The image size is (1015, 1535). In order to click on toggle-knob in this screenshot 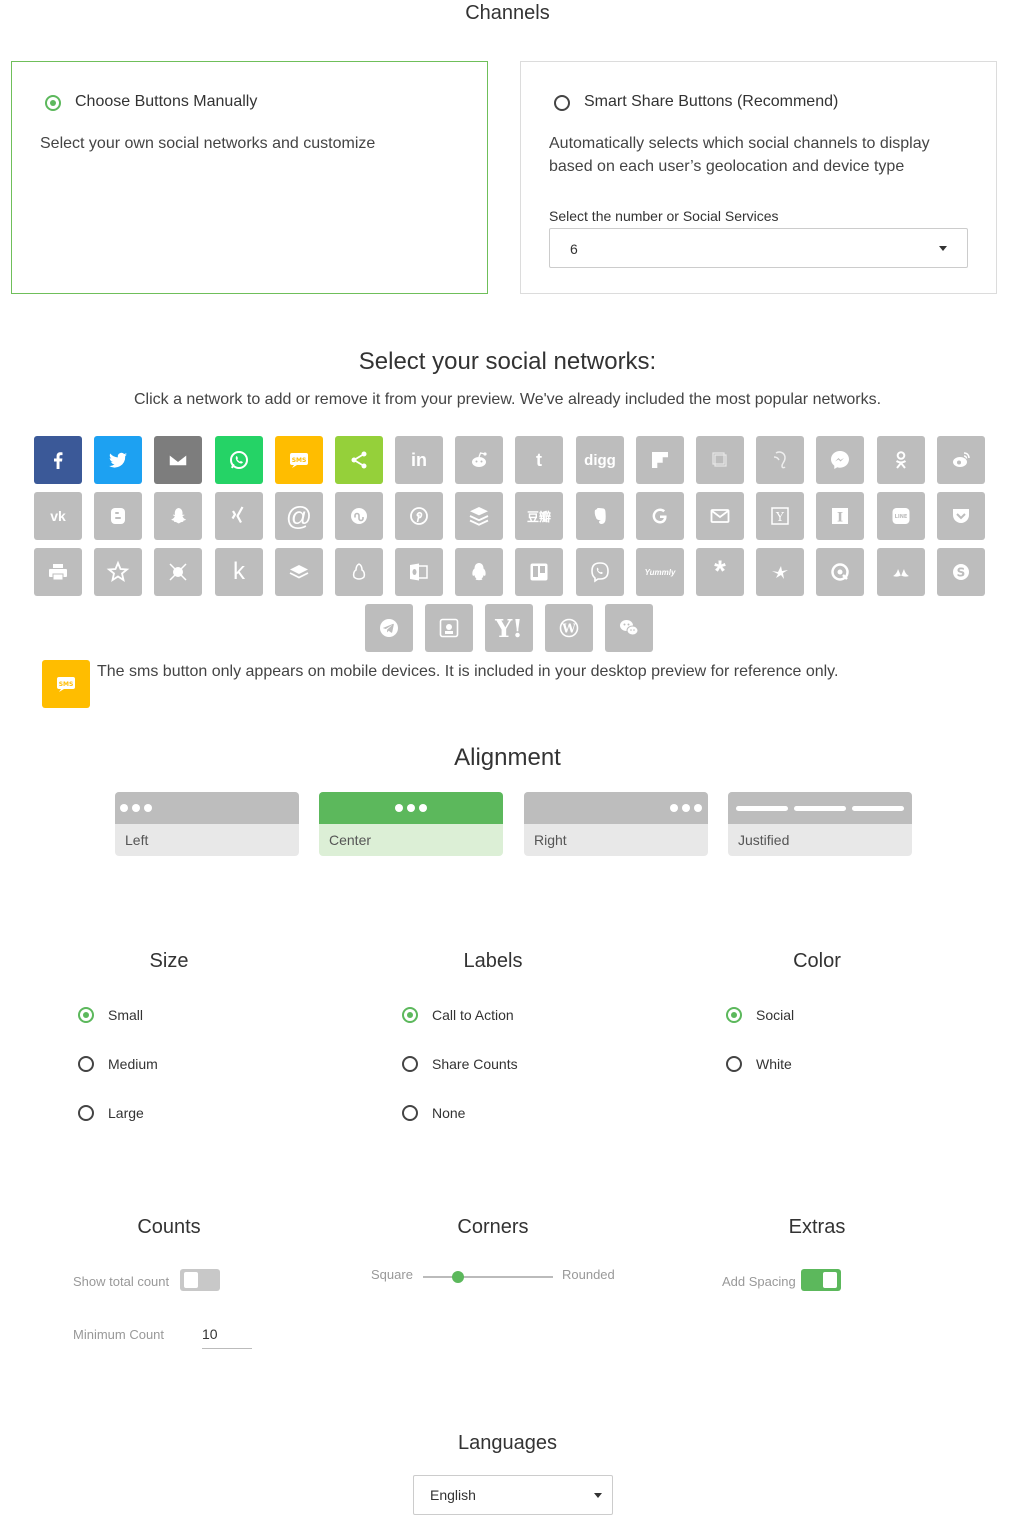, I will do `click(191, 1280)`.